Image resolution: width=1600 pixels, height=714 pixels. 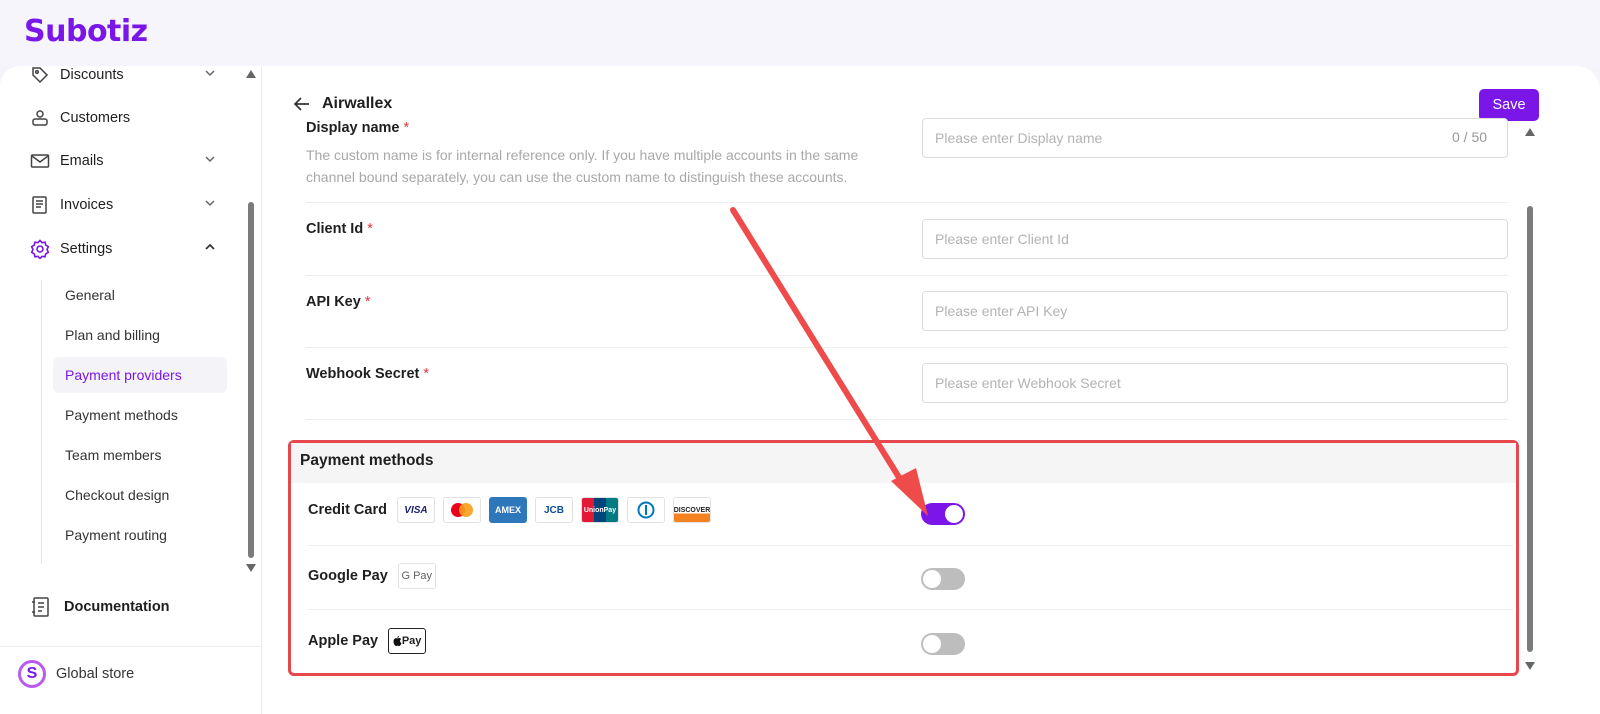 What do you see at coordinates (415, 510) in the screenshot?
I see `visa-icon: VISA` at bounding box center [415, 510].